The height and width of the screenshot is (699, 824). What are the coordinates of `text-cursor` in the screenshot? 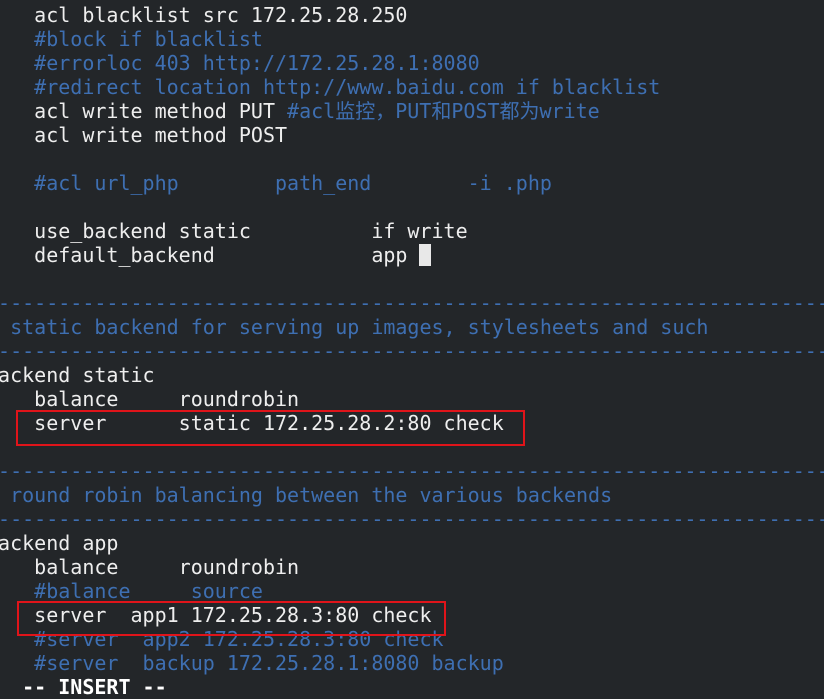 It's located at (425, 255).